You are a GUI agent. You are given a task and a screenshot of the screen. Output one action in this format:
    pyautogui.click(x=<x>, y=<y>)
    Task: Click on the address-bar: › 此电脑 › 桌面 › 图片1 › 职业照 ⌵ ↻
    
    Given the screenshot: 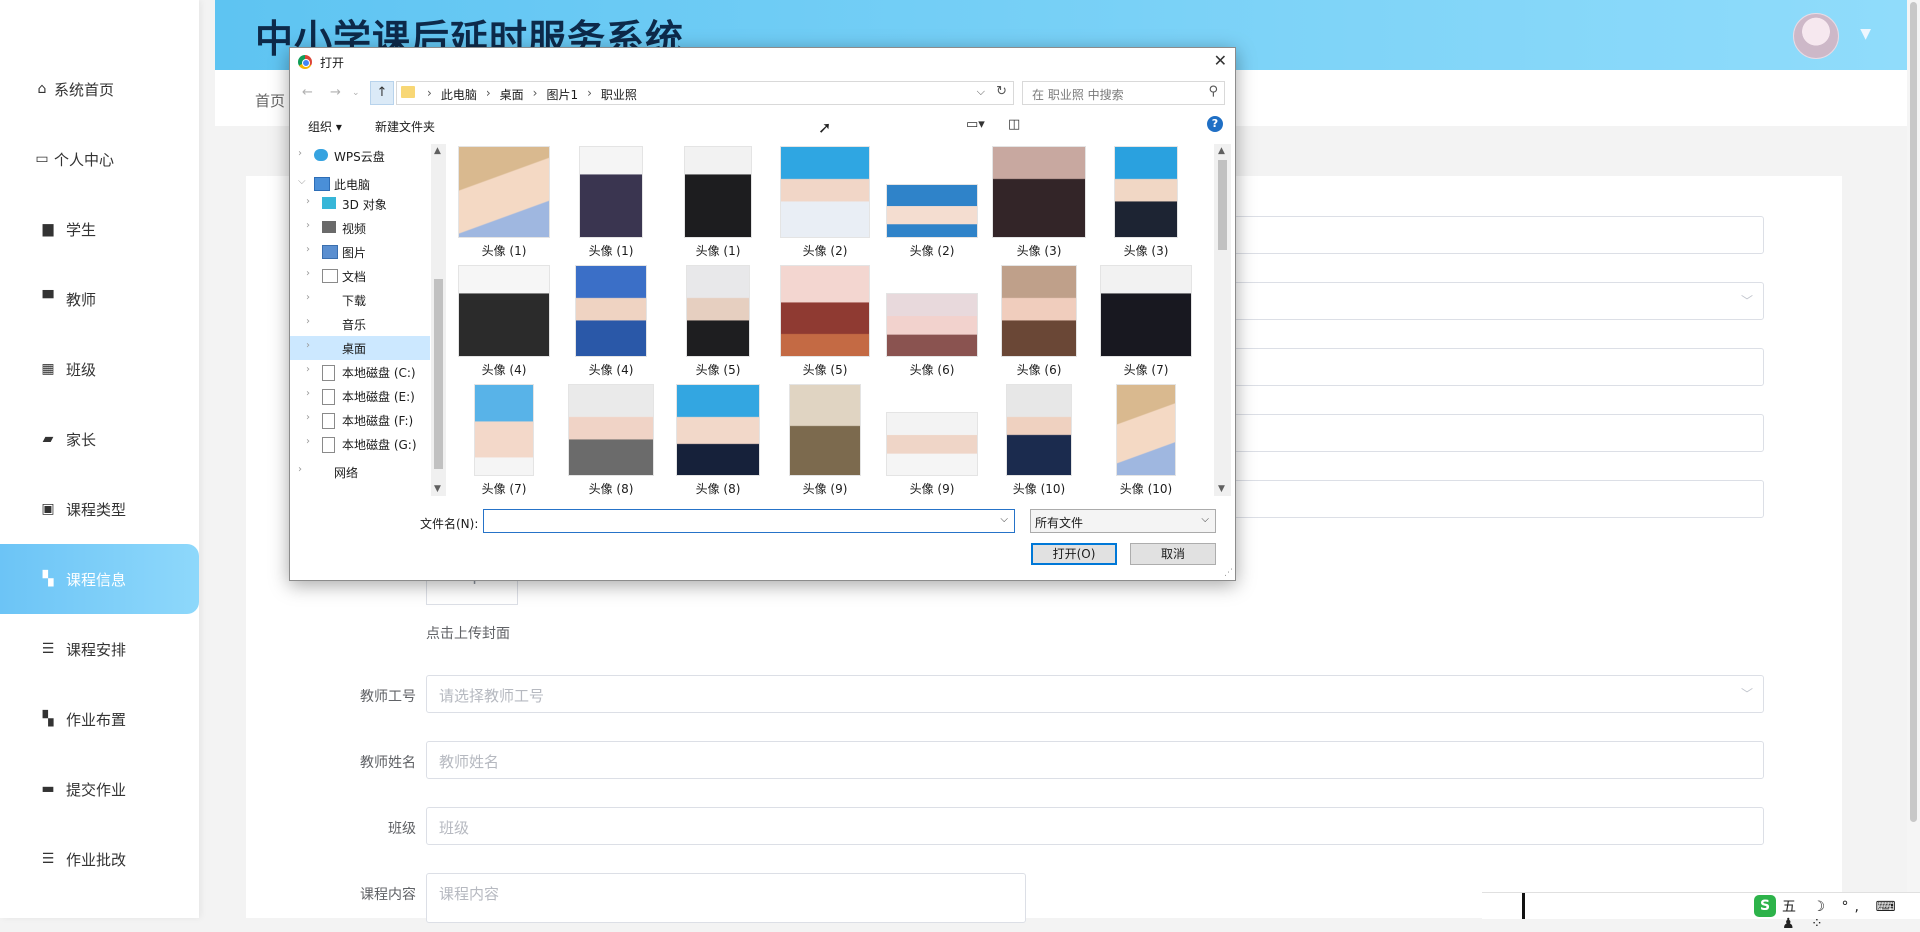 What is the action you would take?
    pyautogui.click(x=705, y=93)
    